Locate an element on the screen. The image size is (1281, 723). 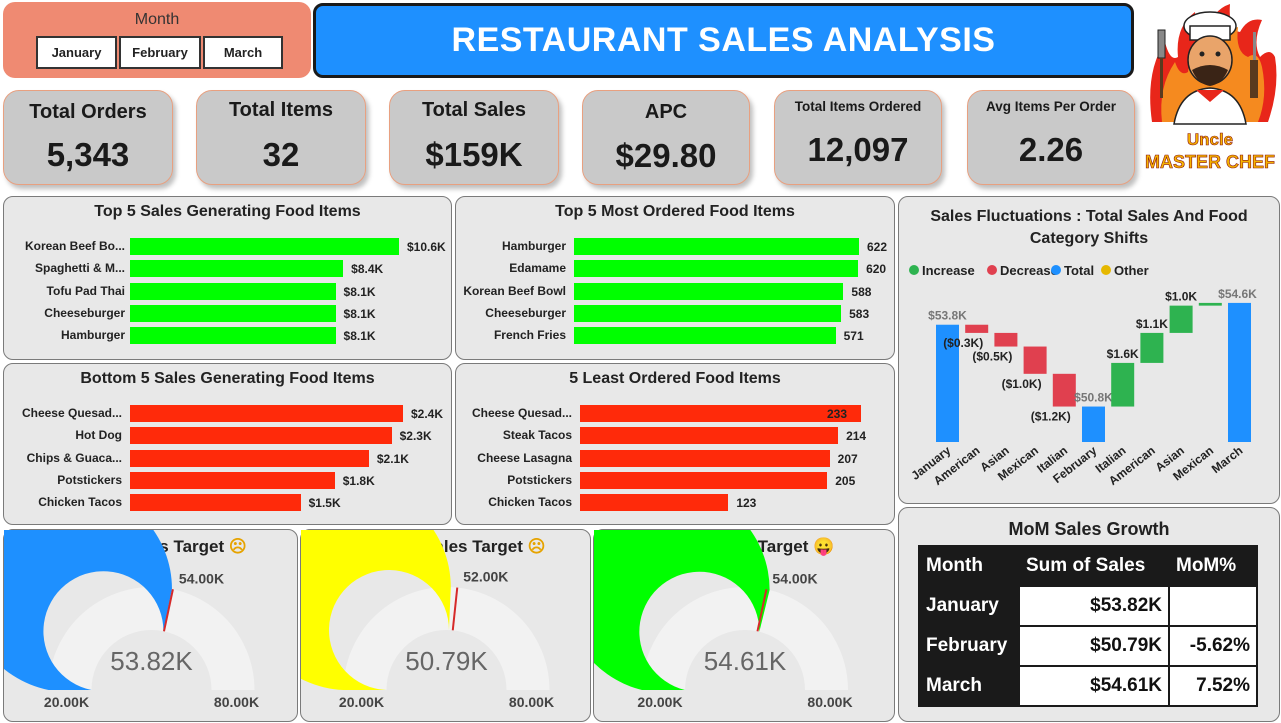
chart-title: Top 5 Most Ordered Food Items is located at coordinates (675, 211).